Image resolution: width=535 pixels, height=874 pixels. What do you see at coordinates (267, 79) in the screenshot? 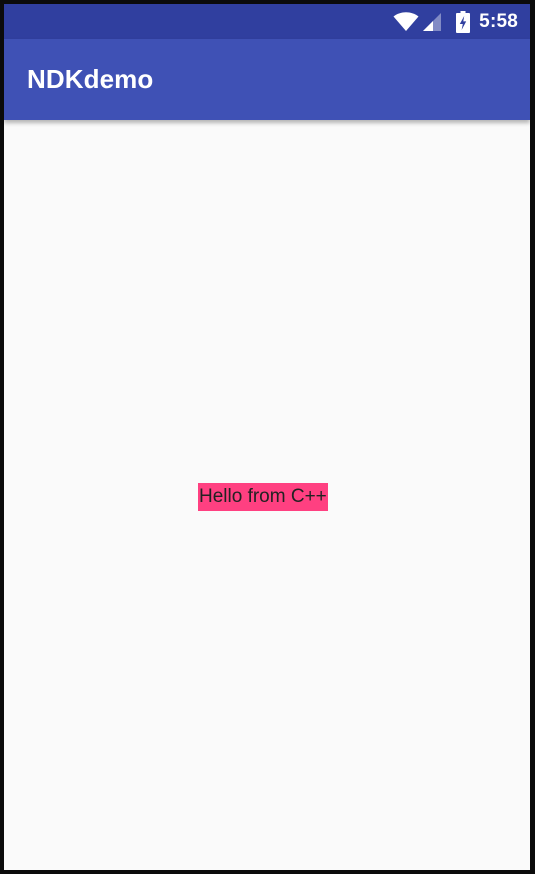
I see `app-bar: NDKdemo` at bounding box center [267, 79].